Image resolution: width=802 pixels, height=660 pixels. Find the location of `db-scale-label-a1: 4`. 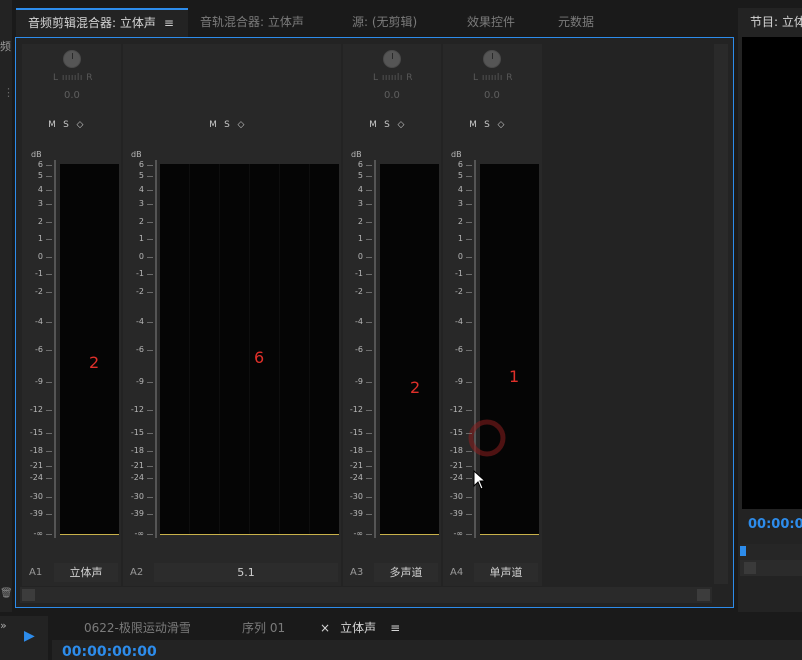

db-scale-label-a1: 4 is located at coordinates (40, 189).